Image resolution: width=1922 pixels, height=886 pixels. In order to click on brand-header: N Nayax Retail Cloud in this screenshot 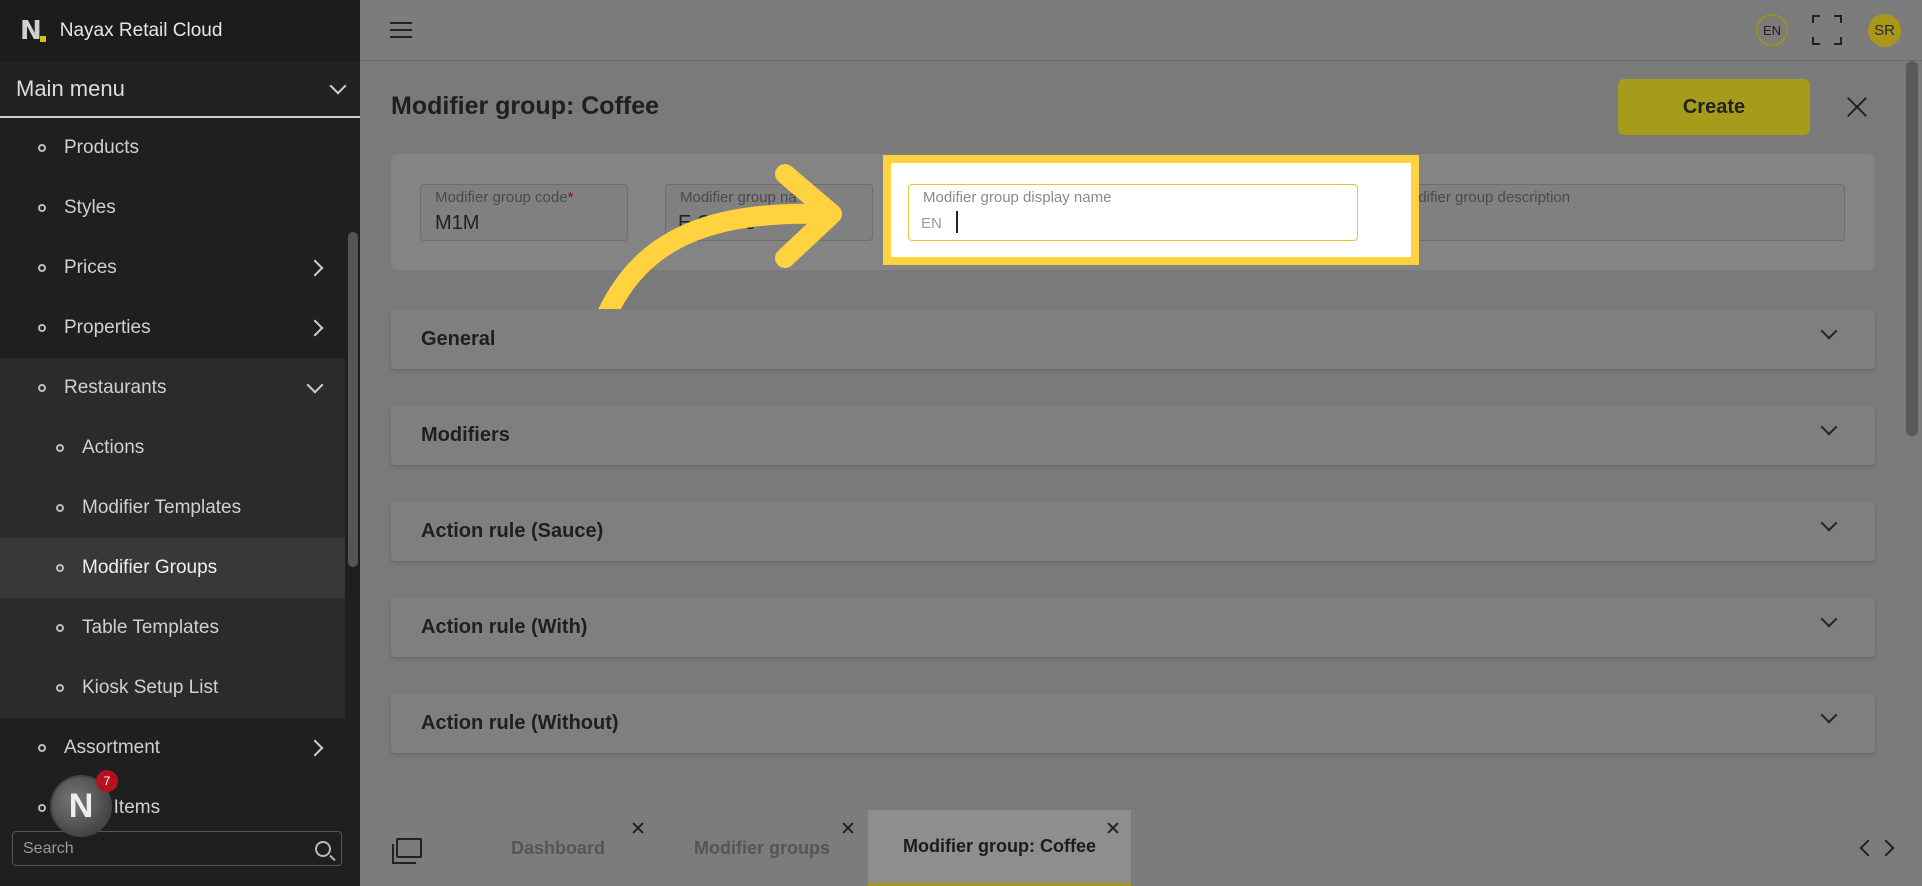, I will do `click(180, 30)`.